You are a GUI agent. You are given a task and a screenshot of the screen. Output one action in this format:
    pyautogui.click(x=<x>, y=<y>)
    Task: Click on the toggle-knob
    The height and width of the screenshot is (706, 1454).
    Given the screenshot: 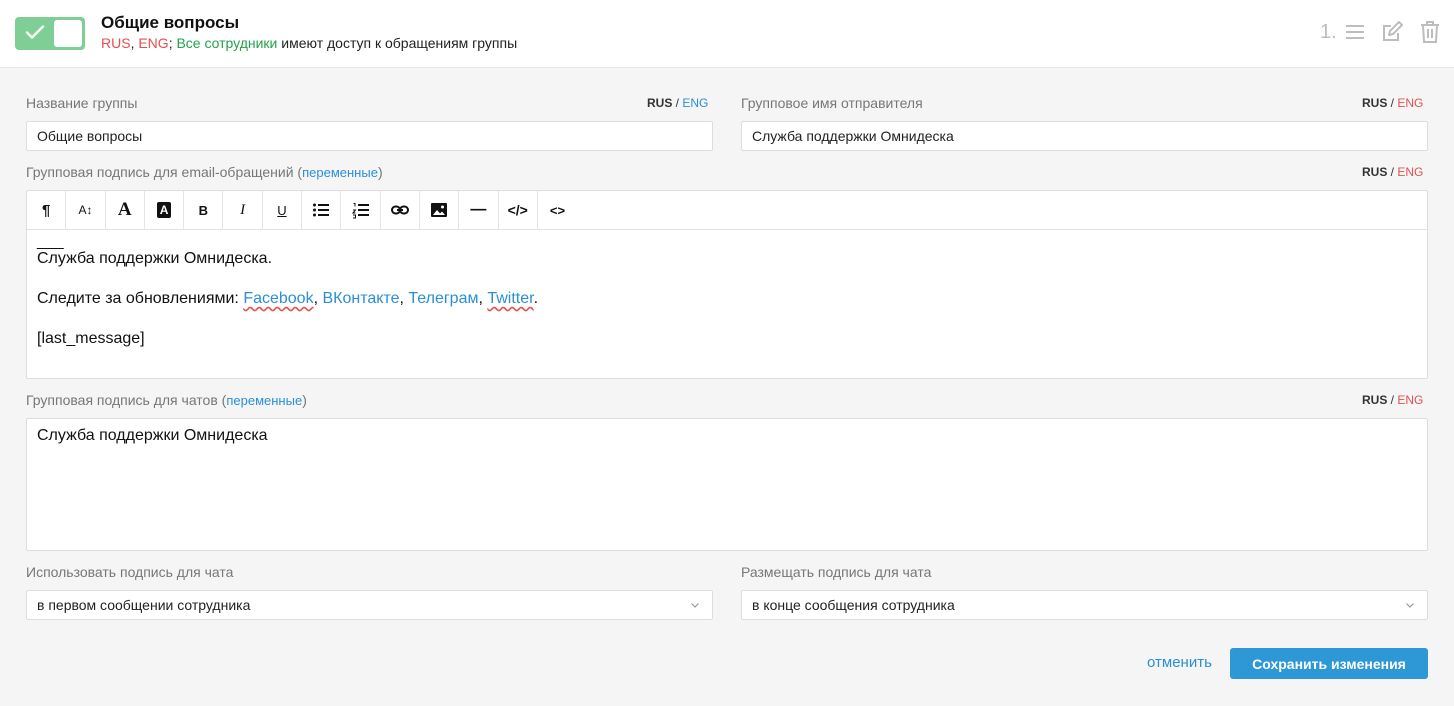 What is the action you would take?
    pyautogui.click(x=68, y=33)
    